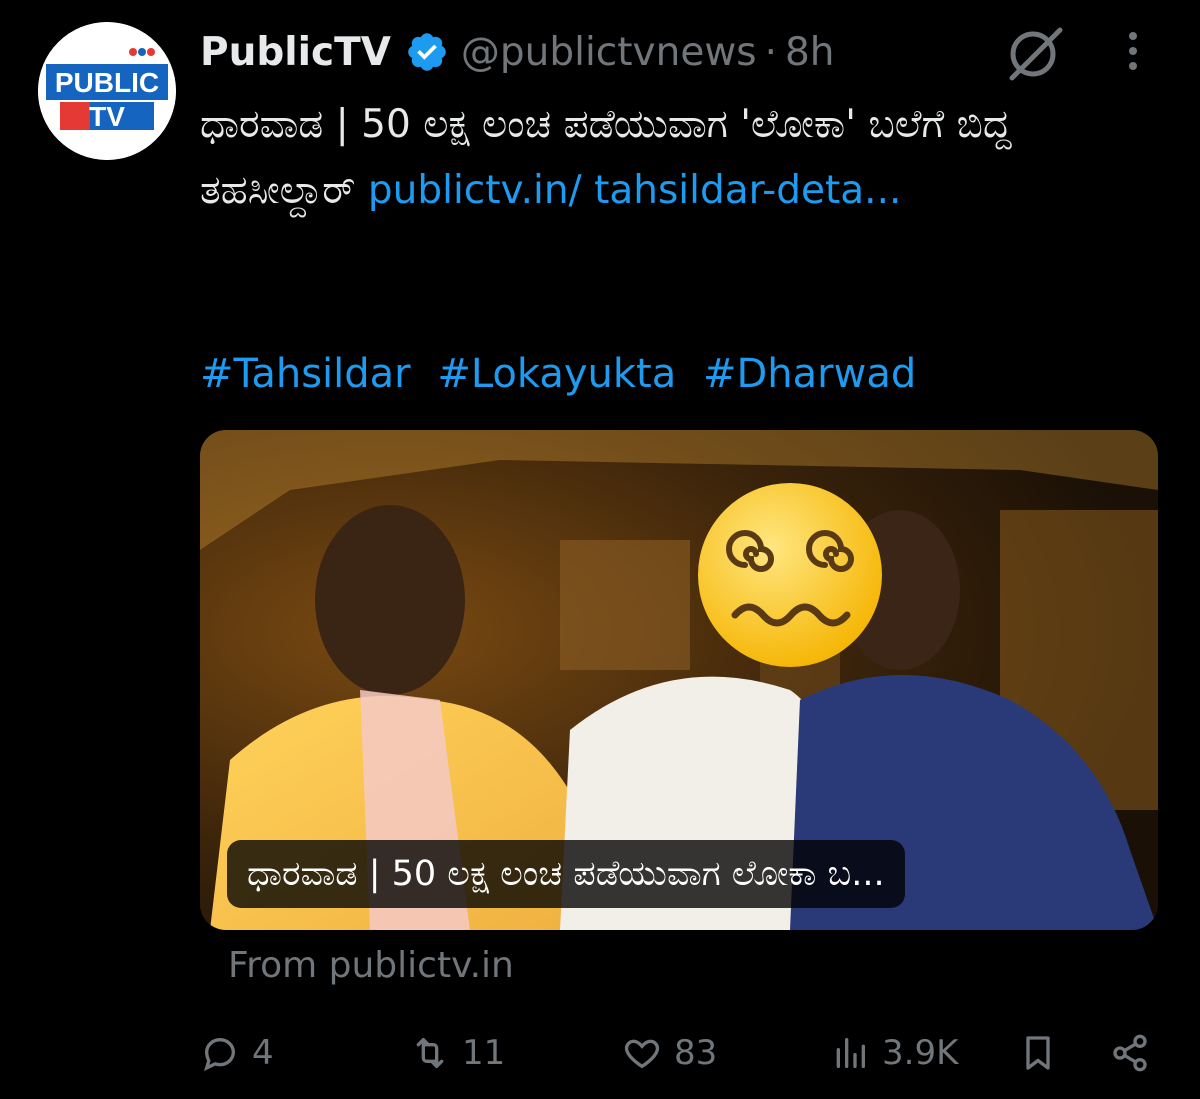 The height and width of the screenshot is (1099, 1200). I want to click on retweet-icon, so click(430, 1053).